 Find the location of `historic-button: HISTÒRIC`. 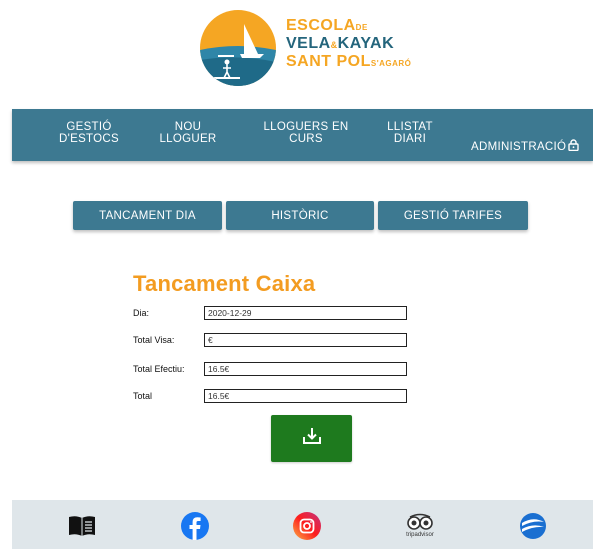

historic-button: HISTÒRIC is located at coordinates (300, 215).